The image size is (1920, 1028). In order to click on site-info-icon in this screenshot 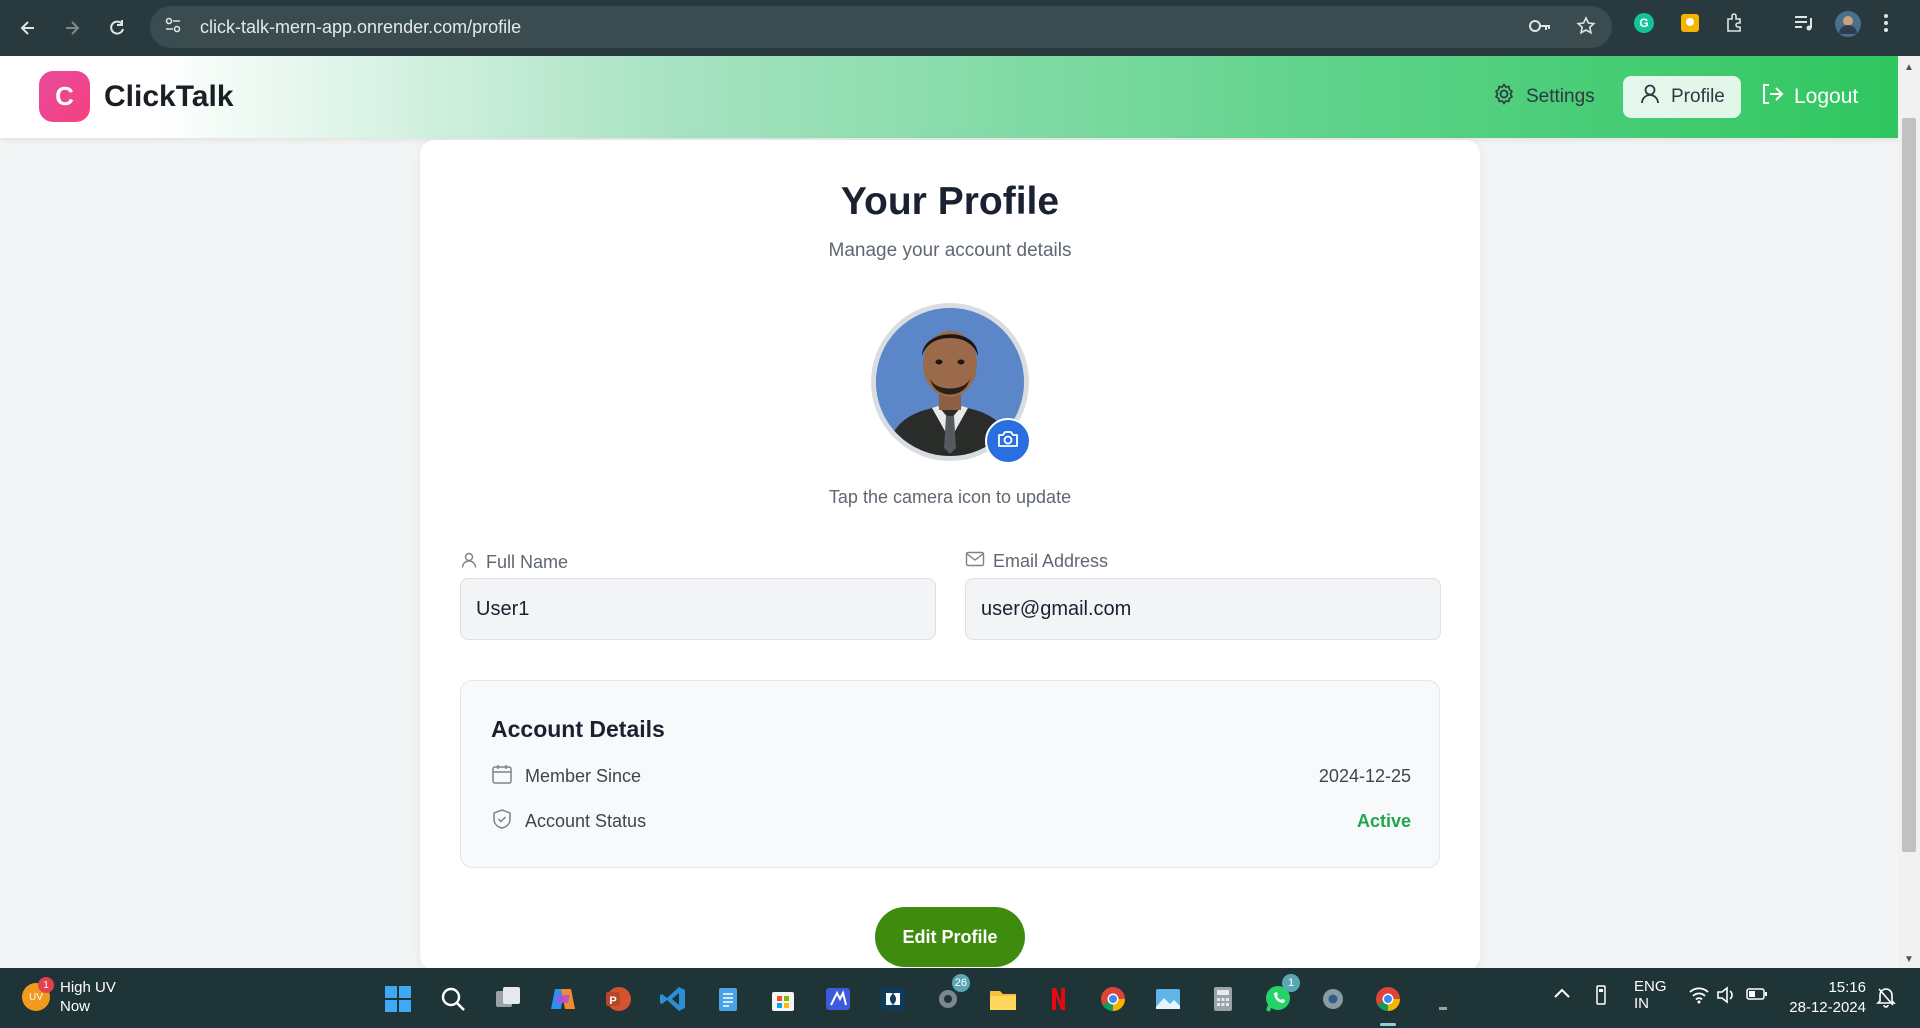, I will do `click(173, 27)`.